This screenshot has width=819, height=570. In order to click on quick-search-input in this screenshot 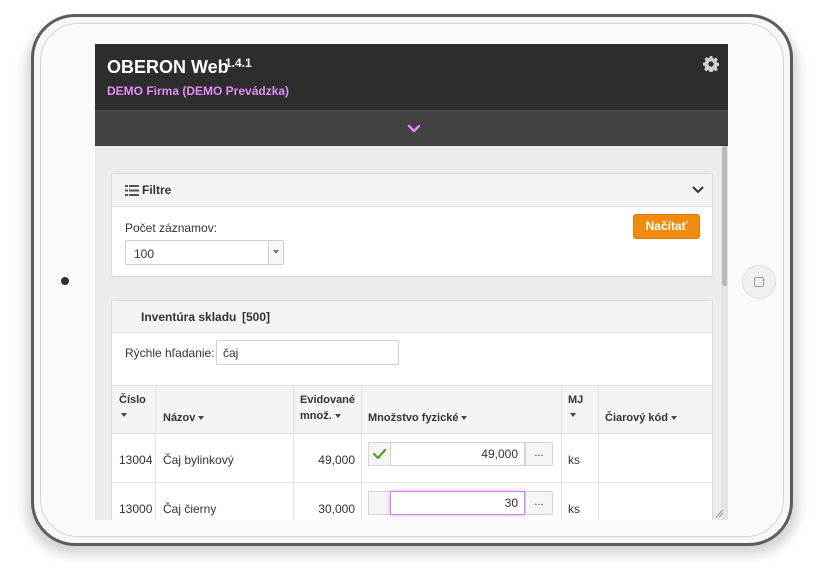, I will do `click(307, 352)`.